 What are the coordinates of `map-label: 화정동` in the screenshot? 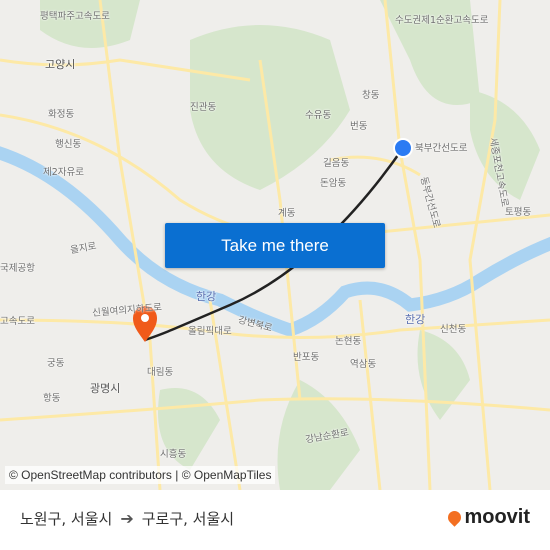 It's located at (61, 114).